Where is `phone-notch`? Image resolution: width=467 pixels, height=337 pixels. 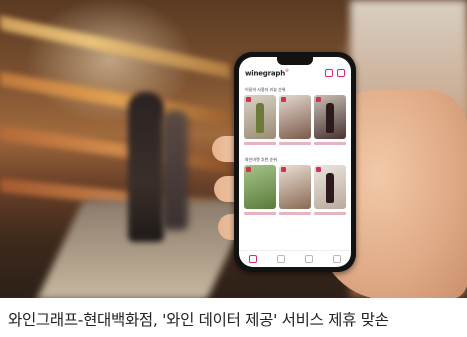 phone-notch is located at coordinates (295, 61).